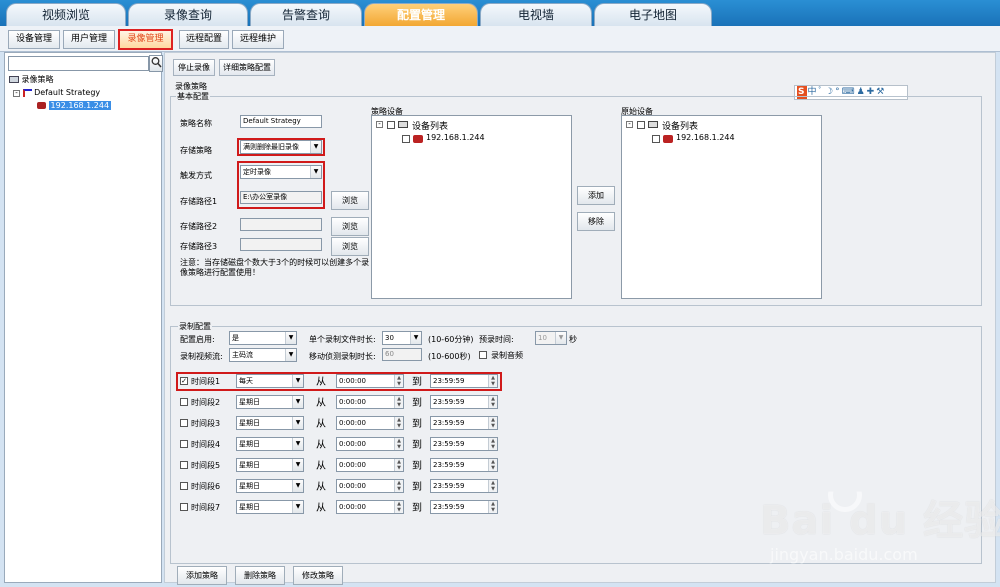 This screenshot has height=587, width=1000. I want to click on tab-alarm-query: 告警查询, so click(306, 14).